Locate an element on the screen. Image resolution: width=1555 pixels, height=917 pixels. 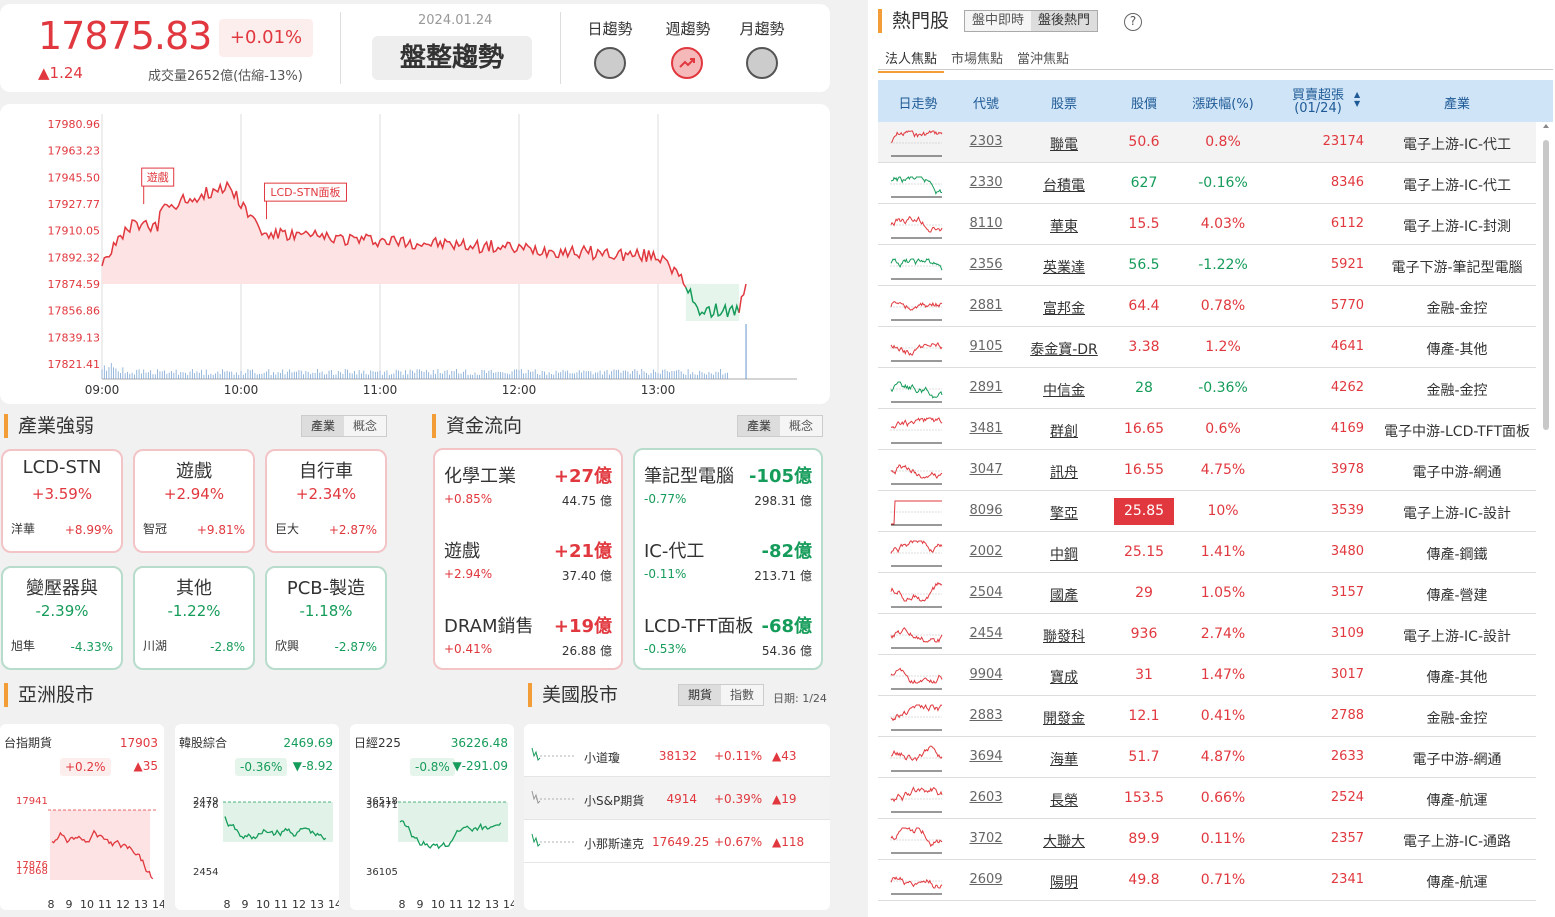
stock-name: 訊舟 is located at coordinates (1064, 472).